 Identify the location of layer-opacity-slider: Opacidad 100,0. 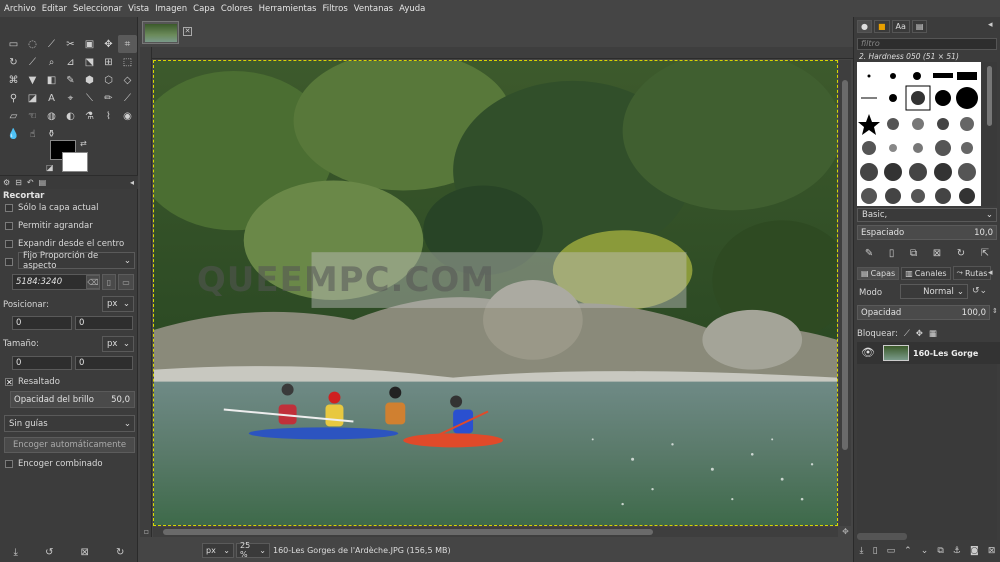
(923, 312).